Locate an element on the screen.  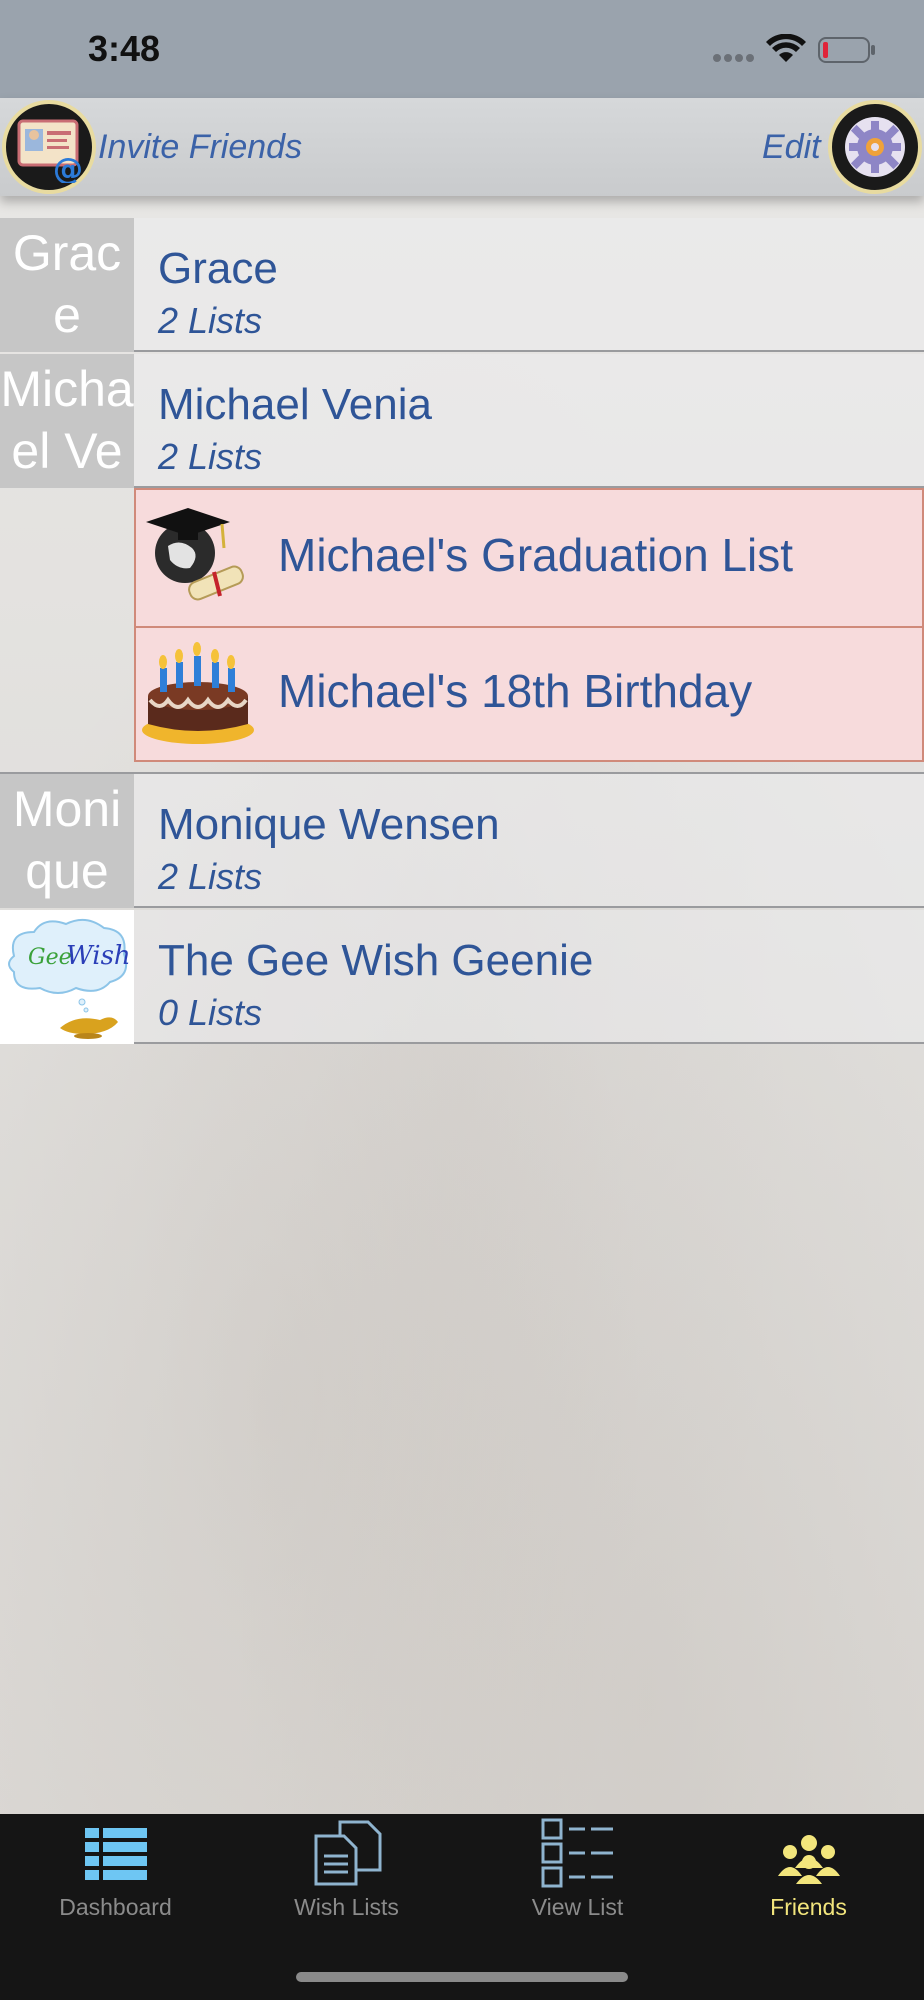
tab-label: Dashboard is located at coordinates (115, 1907).